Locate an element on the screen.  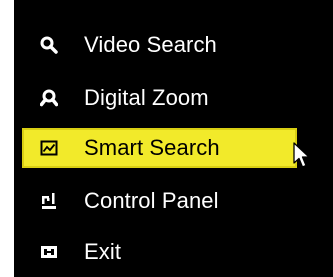
zoom-icon is located at coordinates (49, 98).